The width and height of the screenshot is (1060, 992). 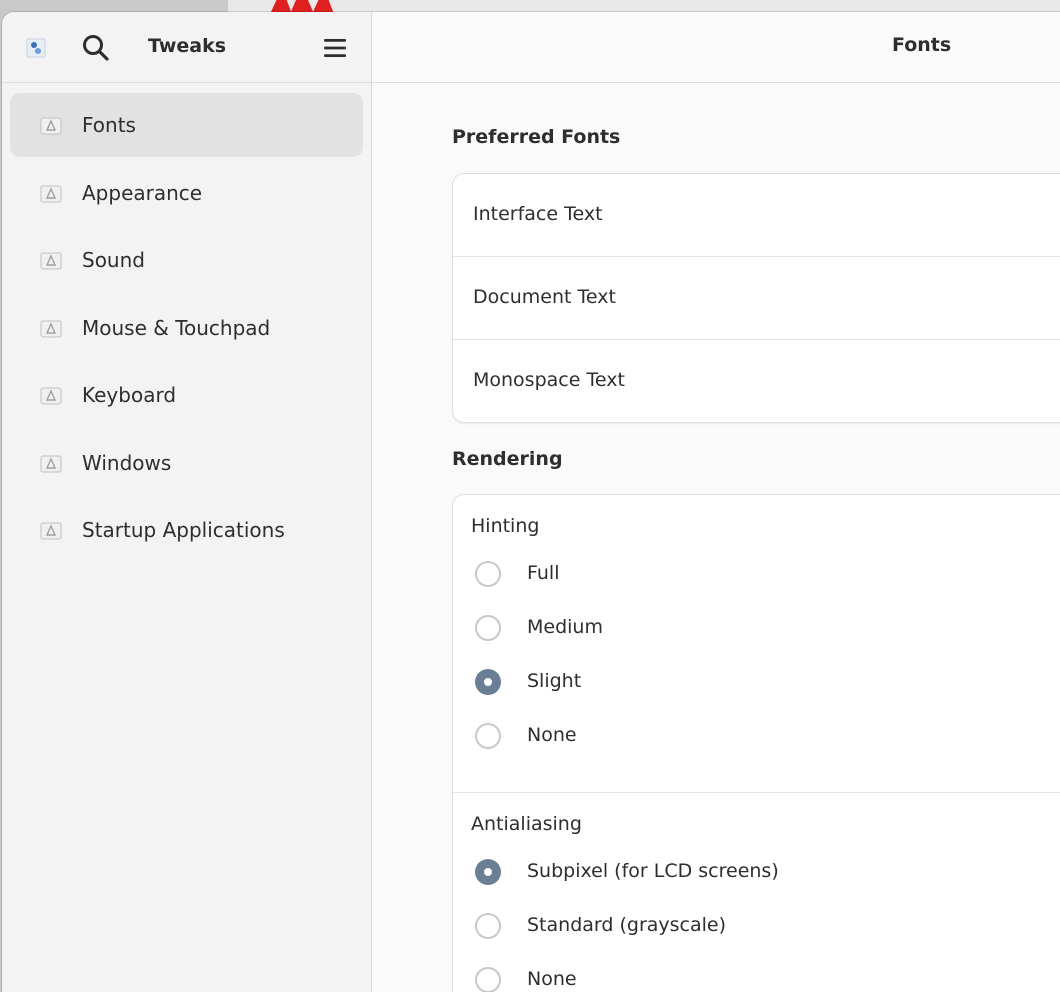 What do you see at coordinates (544, 297) in the screenshot?
I see `document-text-label: Document Text` at bounding box center [544, 297].